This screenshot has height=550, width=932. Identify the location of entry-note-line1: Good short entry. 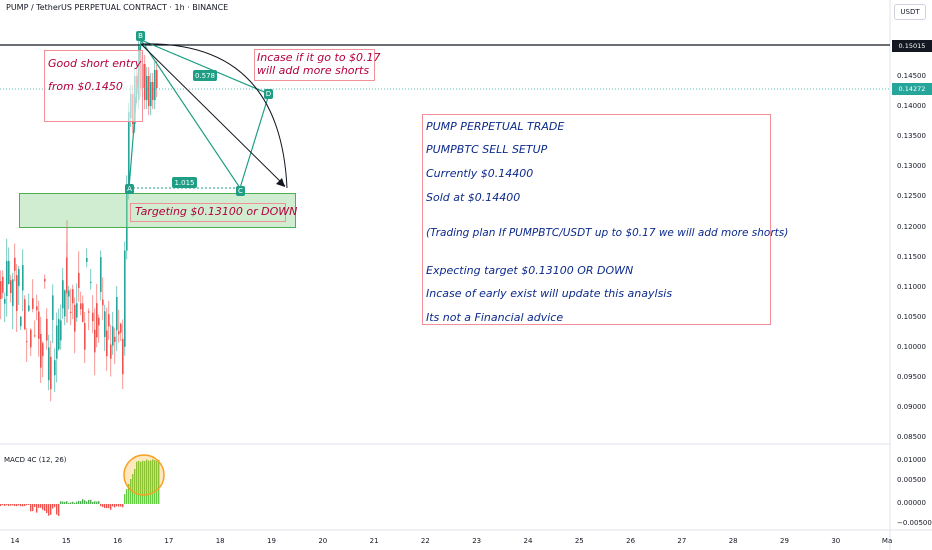
(95, 63).